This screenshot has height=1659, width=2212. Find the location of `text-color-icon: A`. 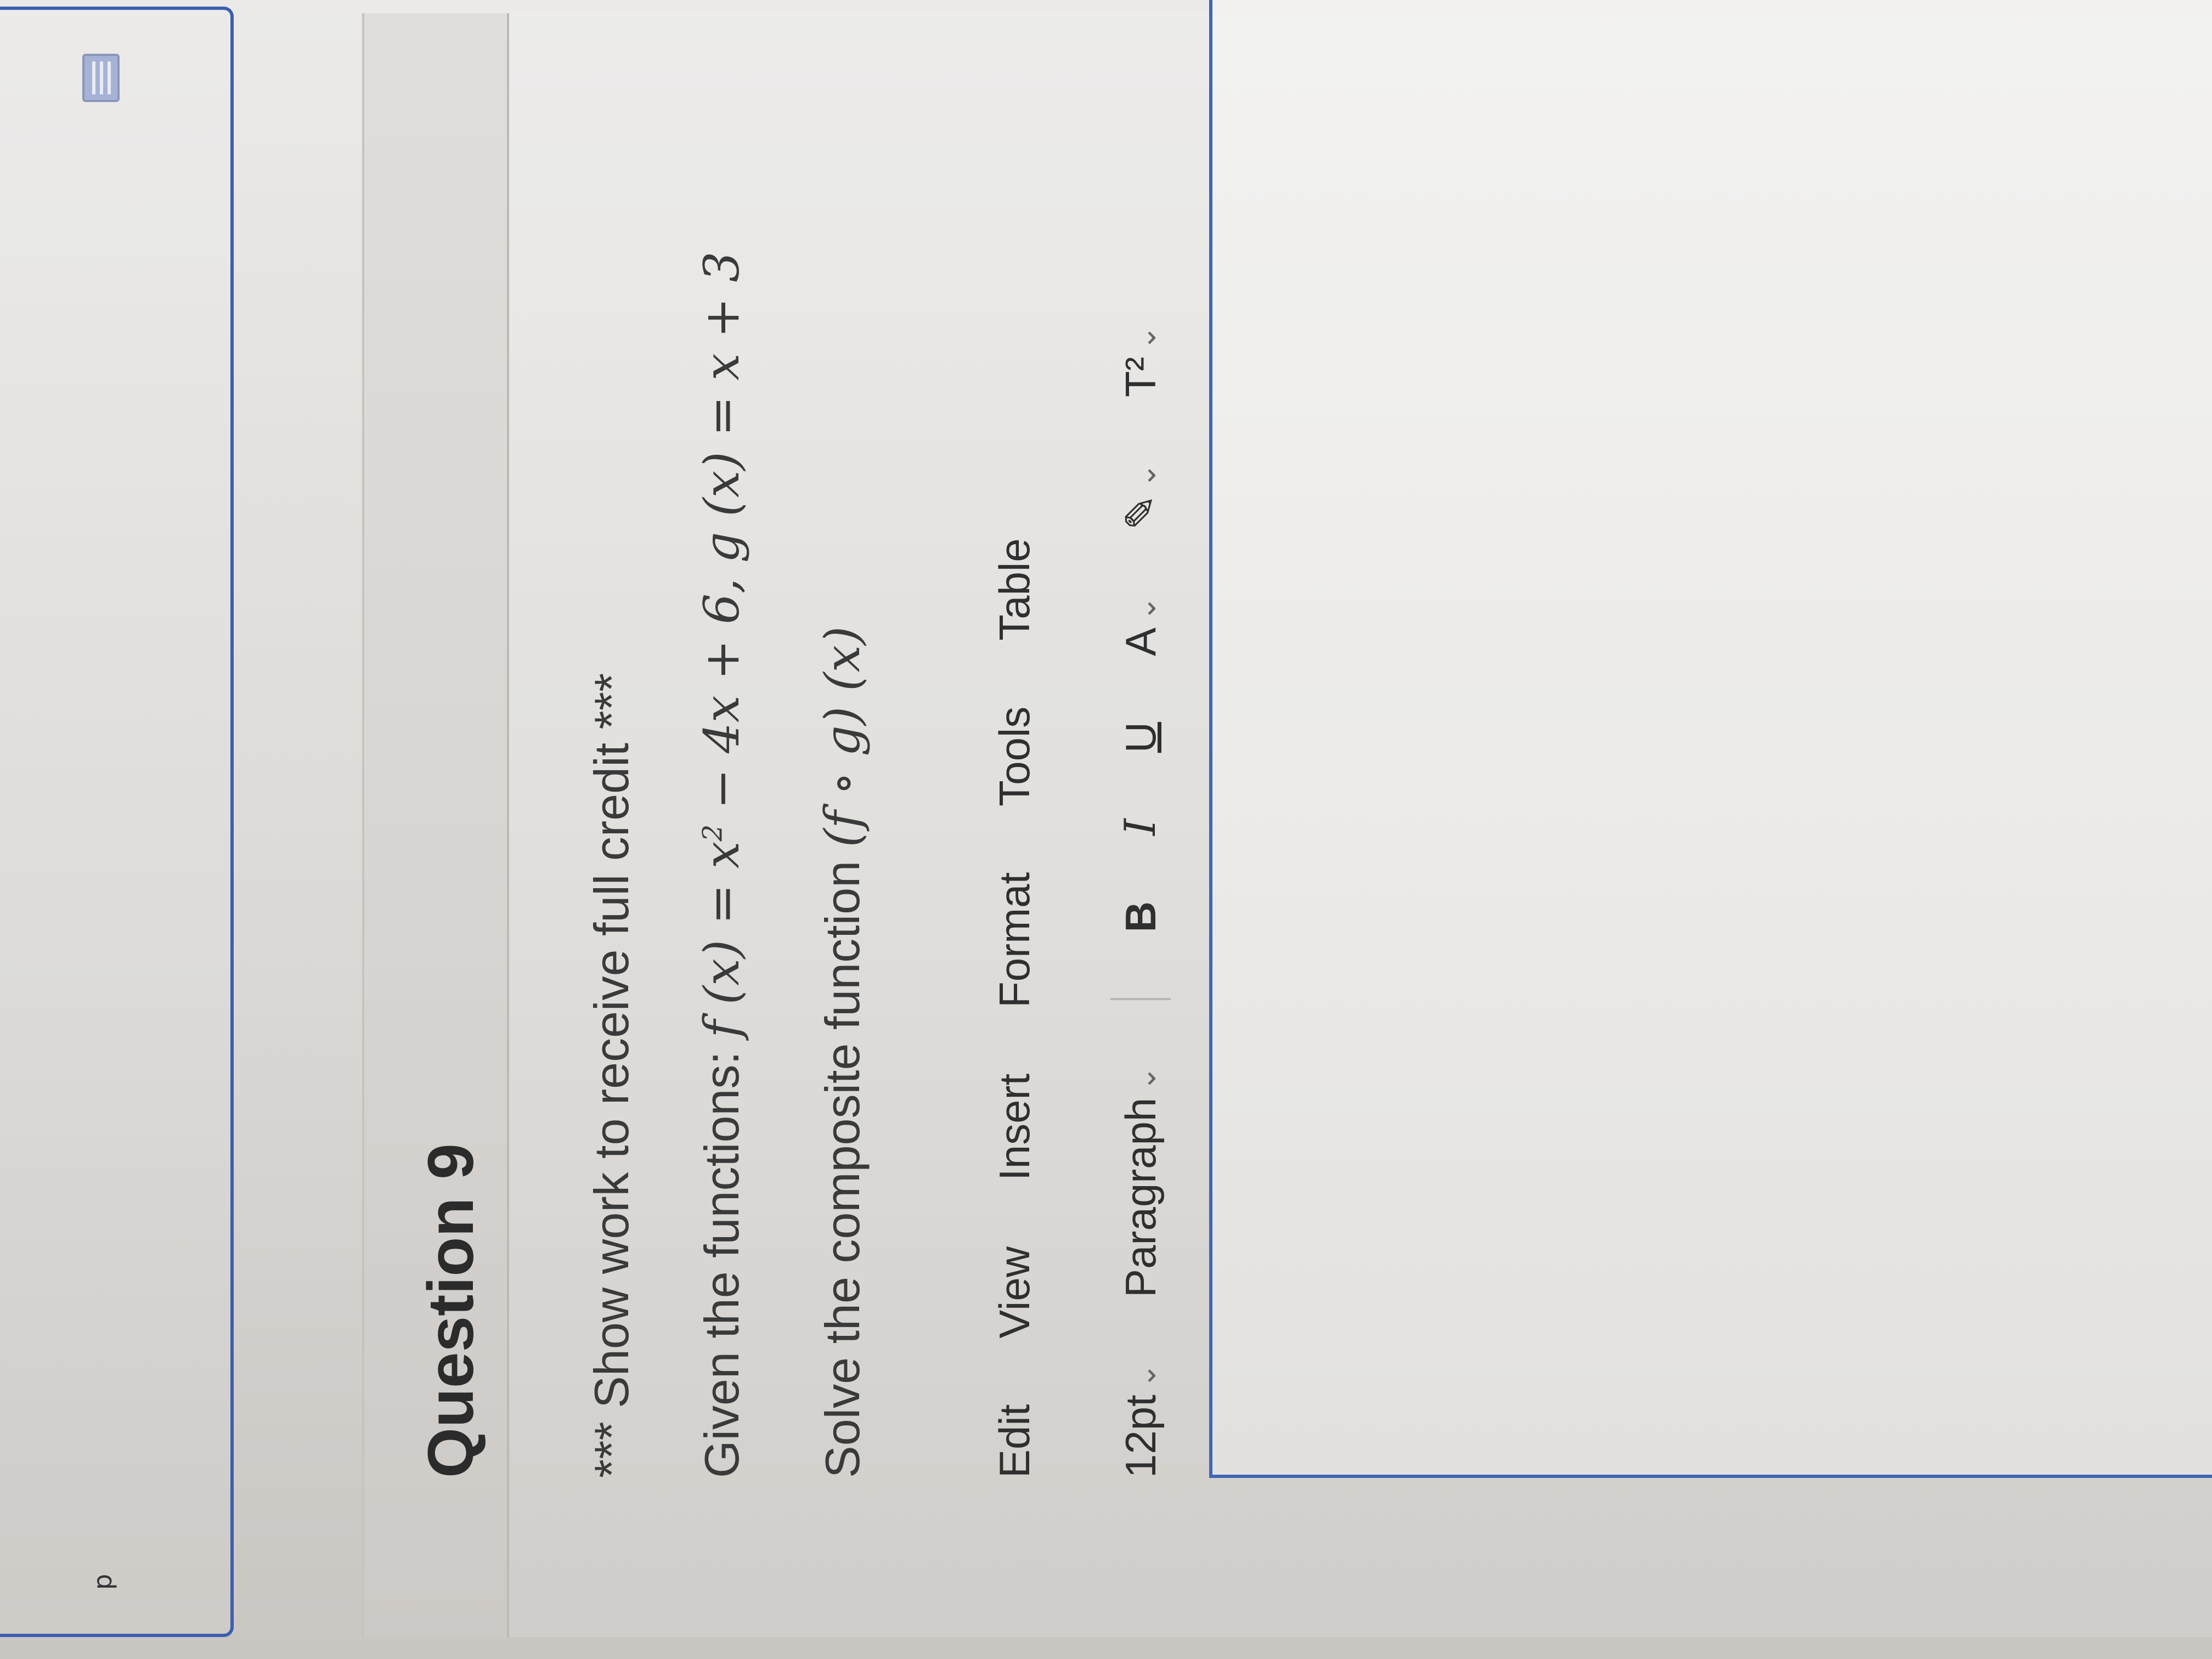

text-color-icon: A is located at coordinates (1140, 641).